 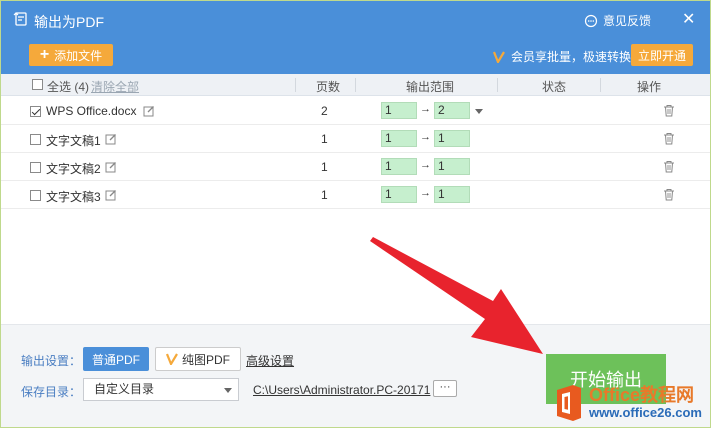 What do you see at coordinates (355, 167) in the screenshot?
I see `table-row: 文字文稿2 1 1 → 1` at bounding box center [355, 167].